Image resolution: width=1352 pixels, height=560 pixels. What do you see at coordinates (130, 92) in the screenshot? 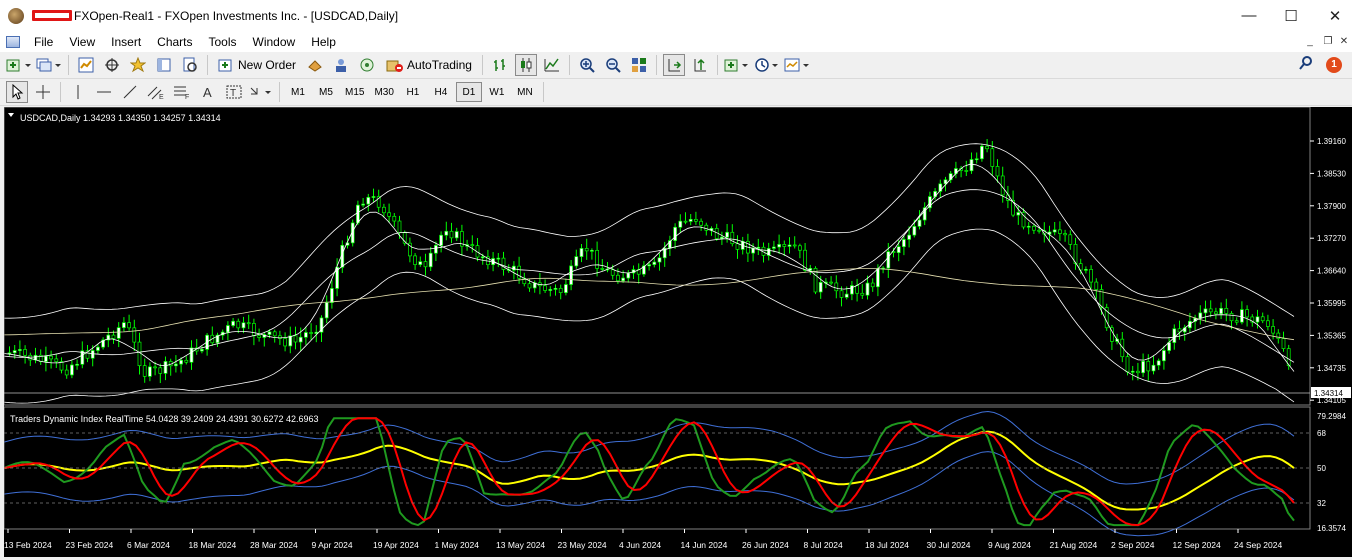
I see `trendline-icon` at bounding box center [130, 92].